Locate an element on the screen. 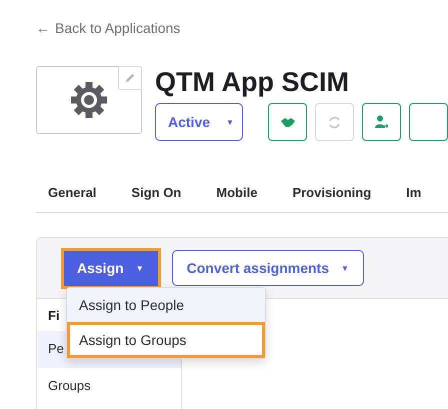  menu-item: Assign to People is located at coordinates (166, 305).